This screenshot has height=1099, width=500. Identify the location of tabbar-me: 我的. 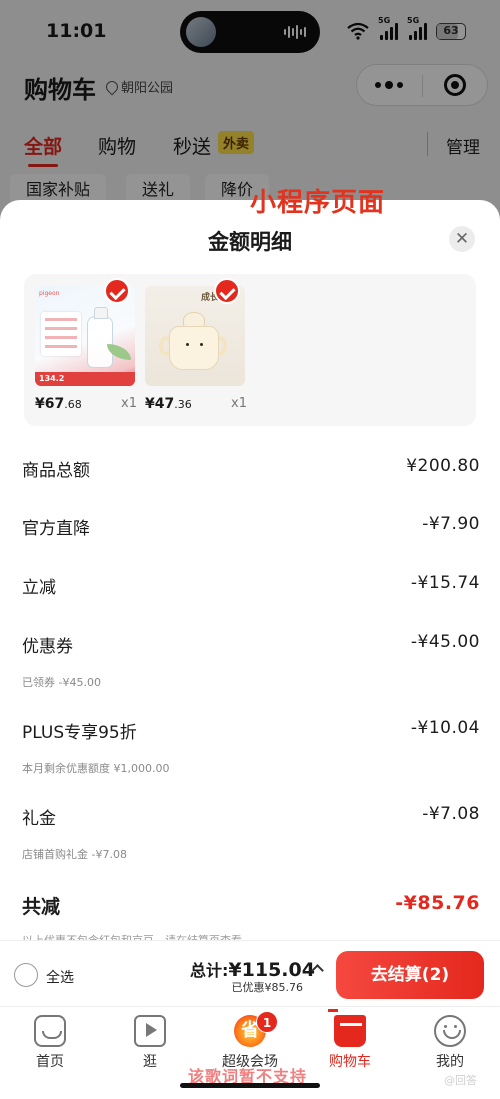
(450, 1043).